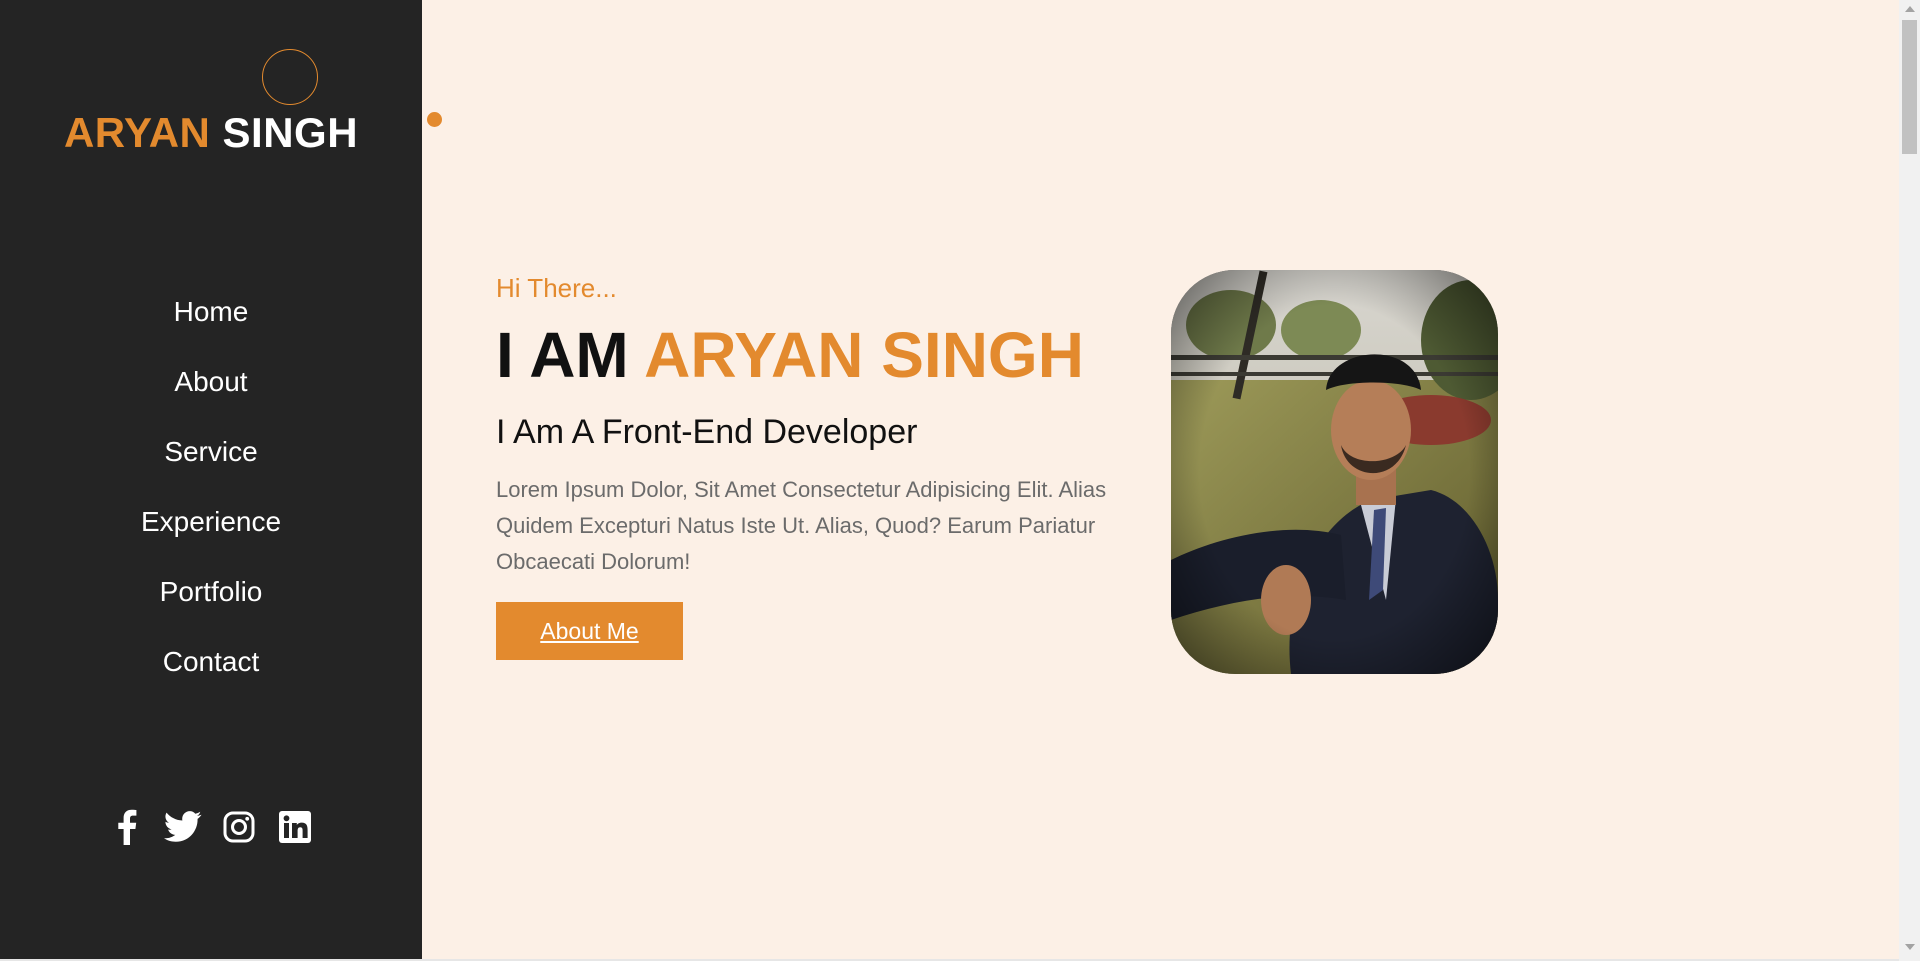 This screenshot has height=961, width=1920. Describe the element at coordinates (864, 355) in the screenshot. I see `headline-name: ARYAN SINGH` at that location.